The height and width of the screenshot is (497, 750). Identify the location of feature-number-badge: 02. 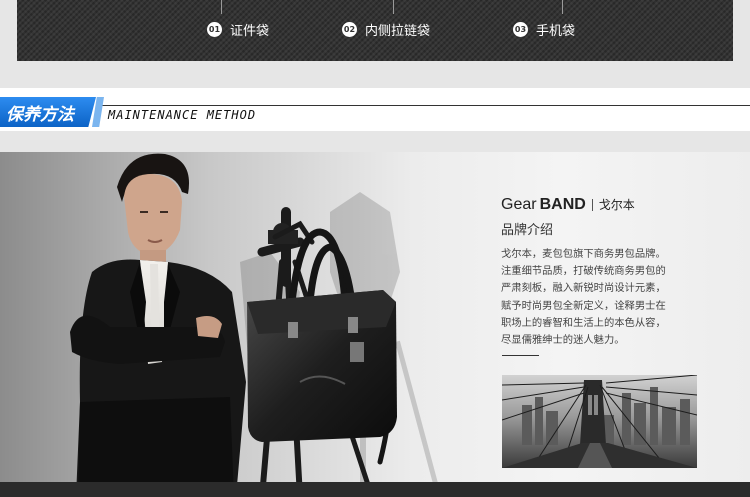
(349, 29).